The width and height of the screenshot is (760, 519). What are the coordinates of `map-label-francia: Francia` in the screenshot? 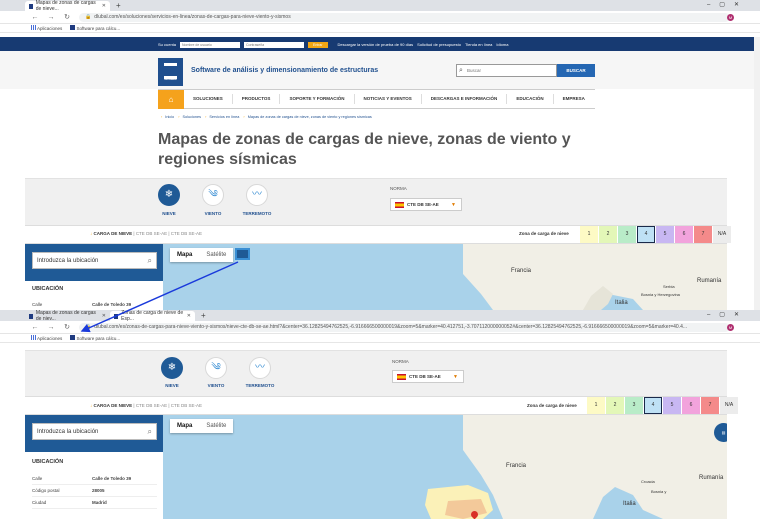 It's located at (516, 466).